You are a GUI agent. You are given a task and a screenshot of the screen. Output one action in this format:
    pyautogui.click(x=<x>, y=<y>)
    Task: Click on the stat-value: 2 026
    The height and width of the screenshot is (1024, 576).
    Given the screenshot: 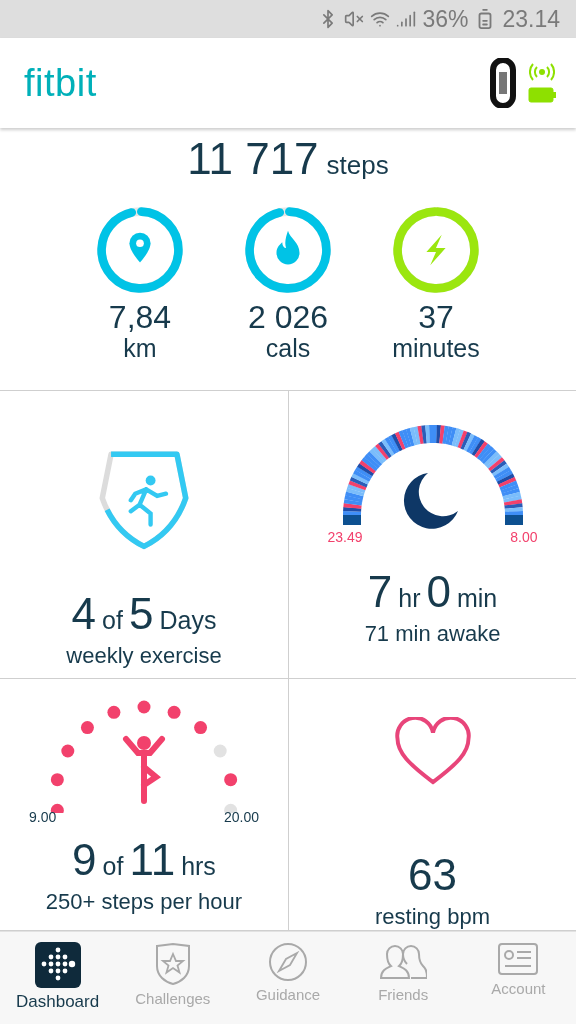 What is the action you would take?
    pyautogui.click(x=288, y=318)
    